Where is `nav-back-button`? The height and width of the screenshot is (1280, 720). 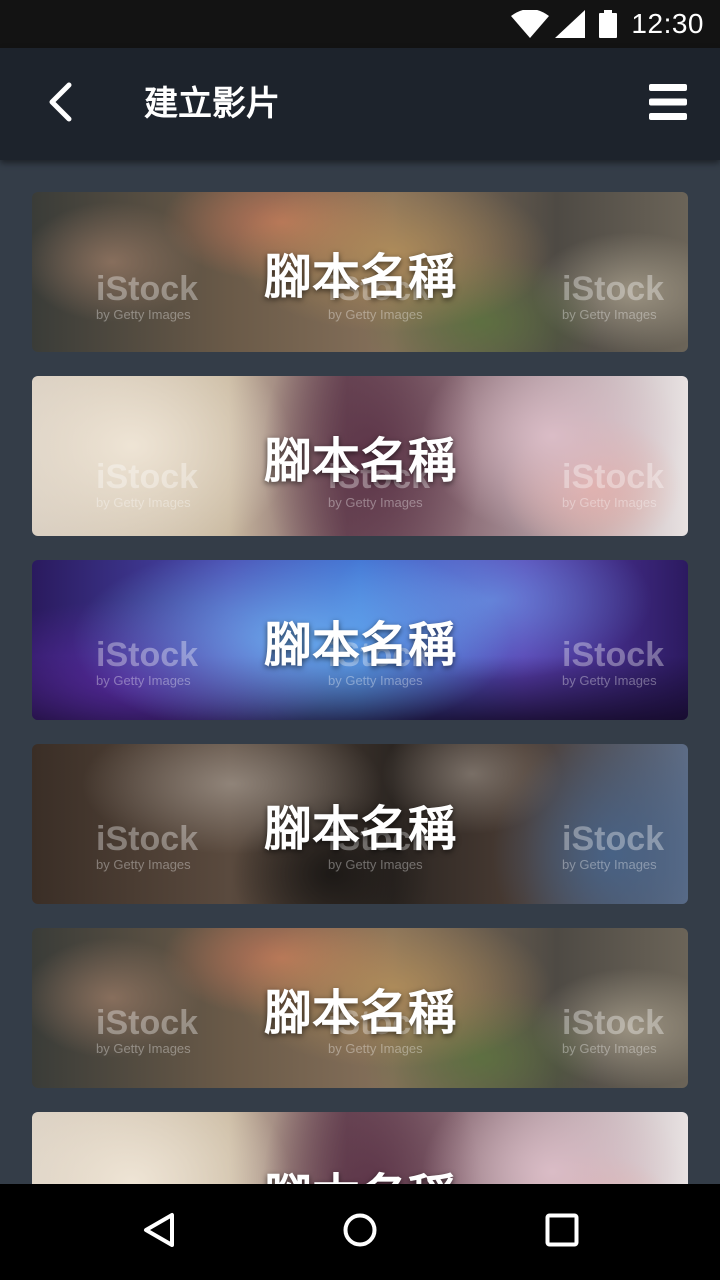
nav-back-button is located at coordinates (160, 1232).